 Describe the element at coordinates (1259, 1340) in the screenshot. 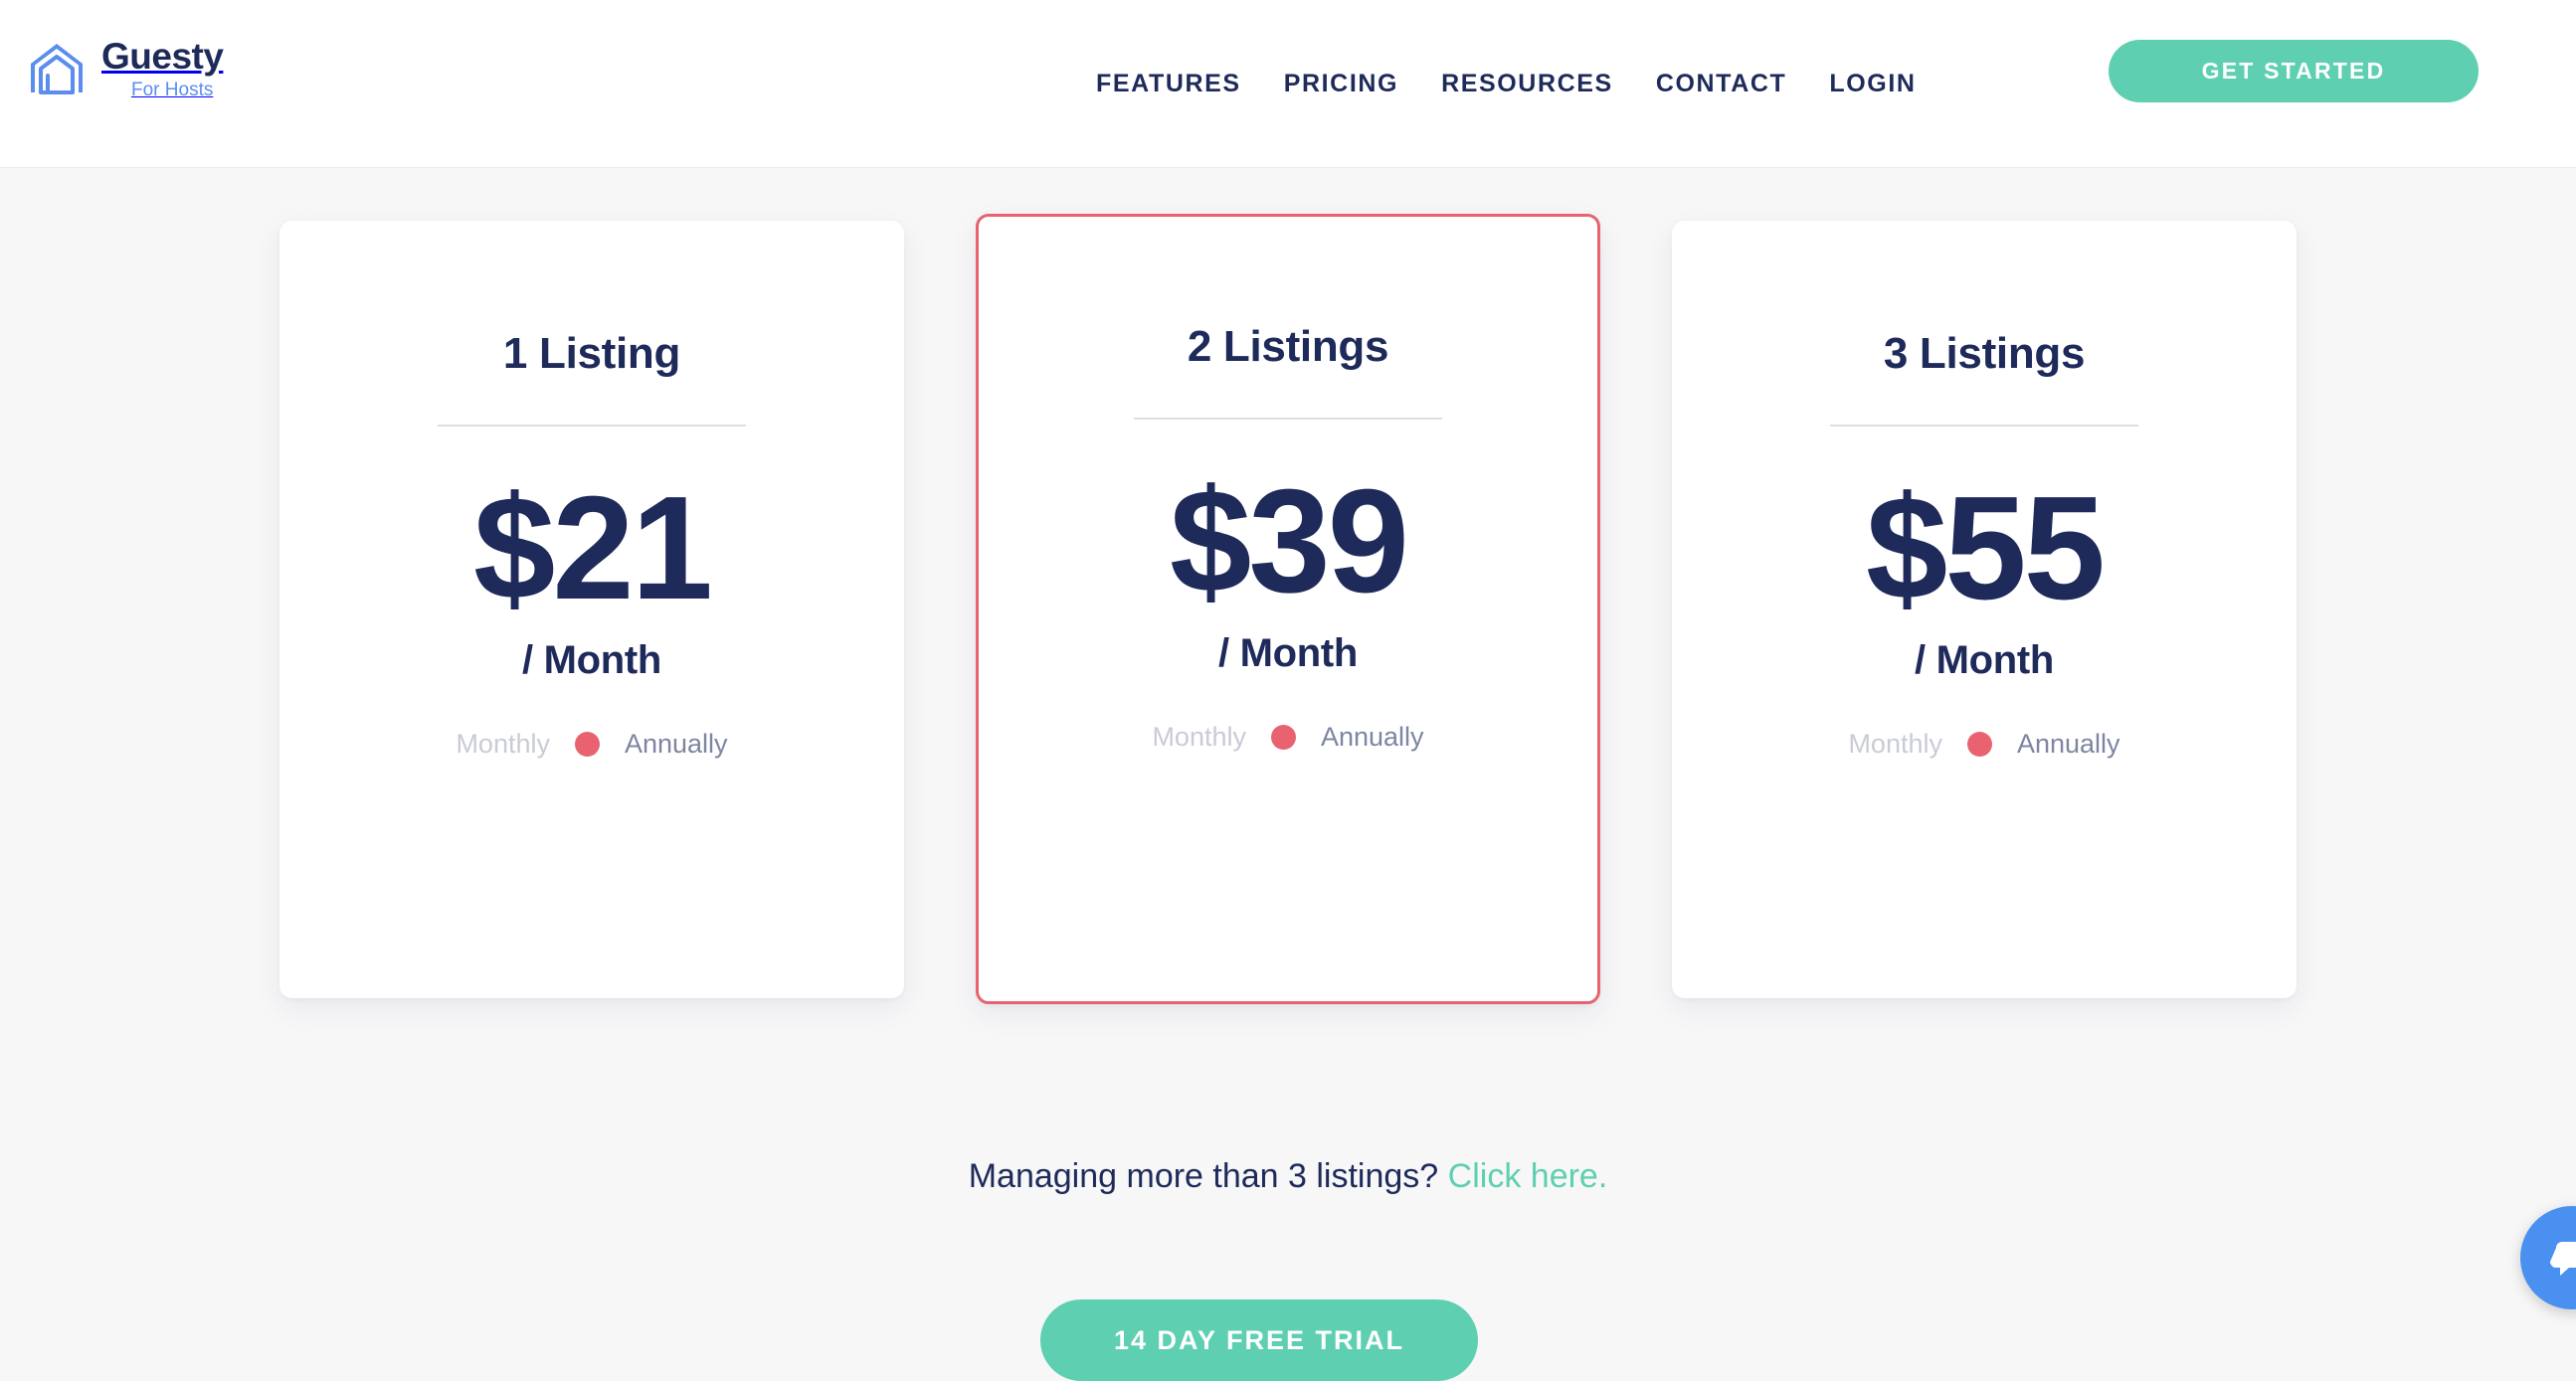

I see `free-trial-button: 14 DAY FREE TRIAL` at that location.